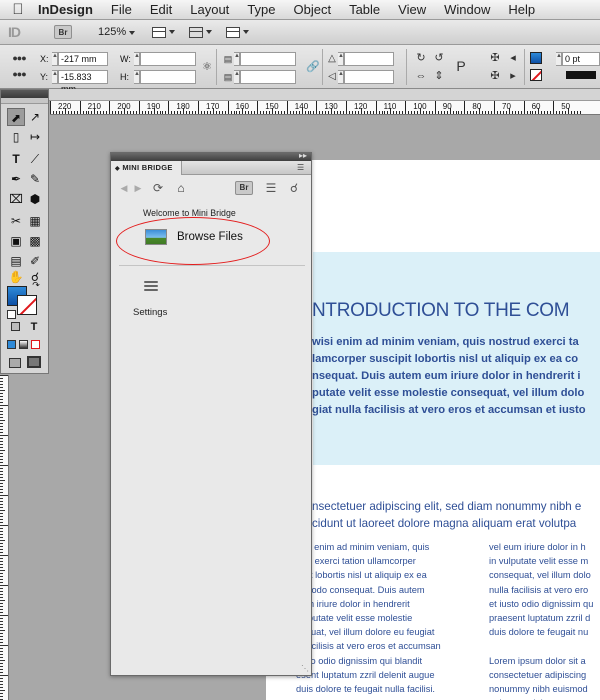  What do you see at coordinates (121, 10) in the screenshot?
I see `menu-file: File` at bounding box center [121, 10].